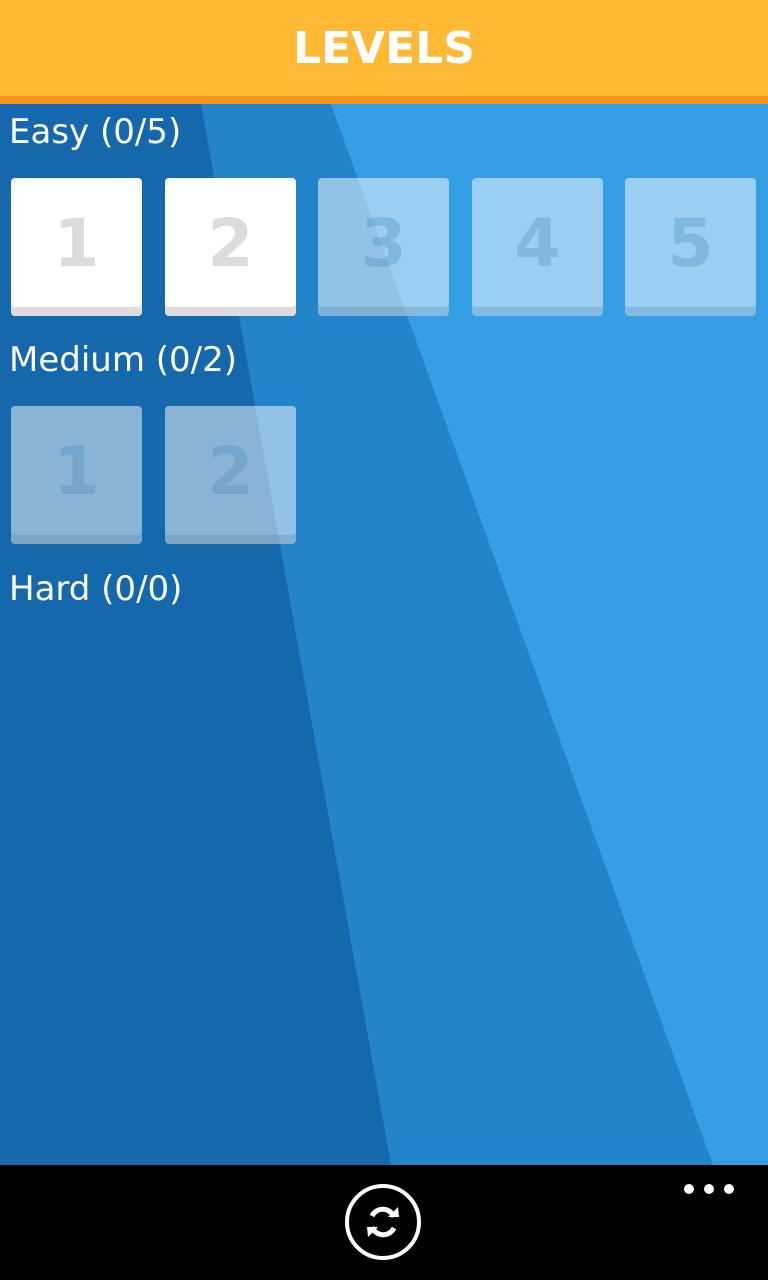 This screenshot has width=768, height=1280. Describe the element at coordinates (96, 589) in the screenshot. I see `section-title-hard: Hard (0/0)` at that location.